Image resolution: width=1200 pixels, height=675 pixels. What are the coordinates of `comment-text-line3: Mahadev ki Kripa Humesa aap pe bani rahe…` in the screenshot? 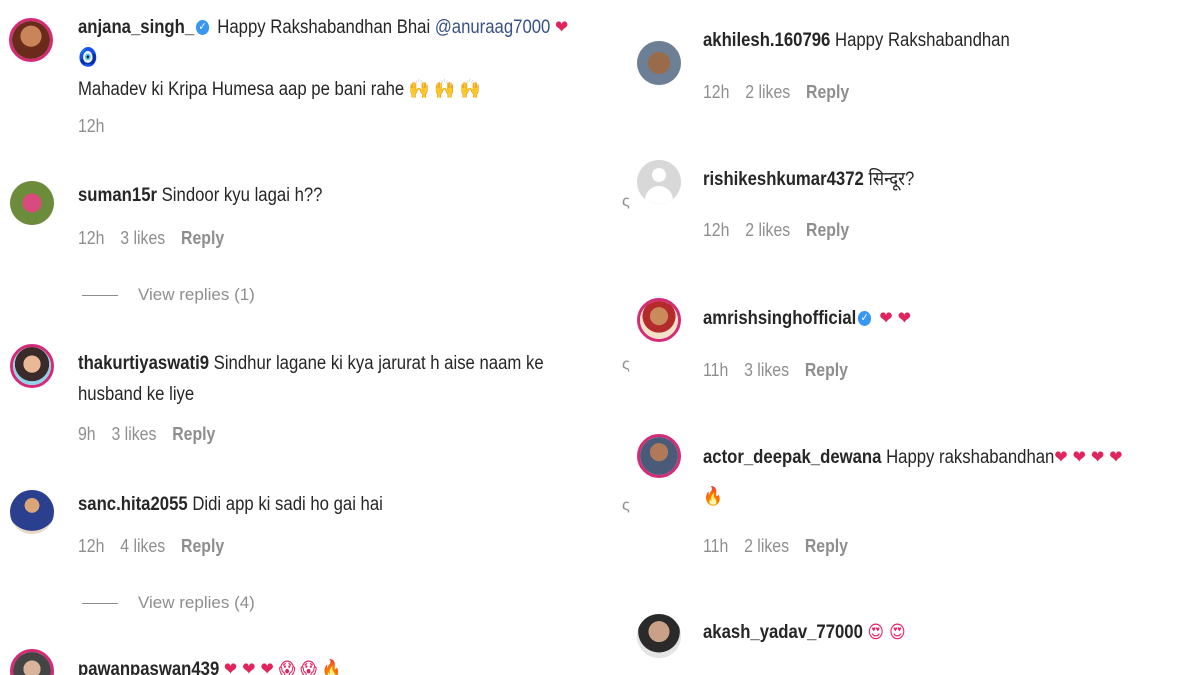 It's located at (279, 89).